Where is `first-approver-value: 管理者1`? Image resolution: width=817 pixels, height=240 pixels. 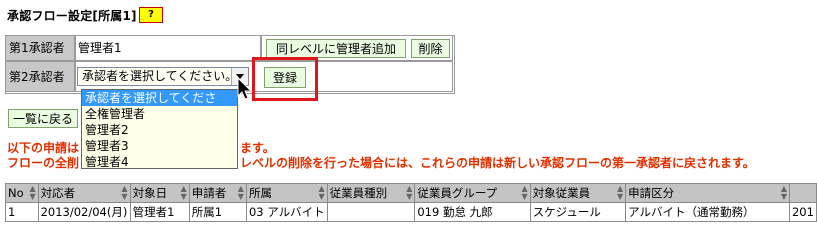
first-approver-value: 管理者1 is located at coordinates (168, 48).